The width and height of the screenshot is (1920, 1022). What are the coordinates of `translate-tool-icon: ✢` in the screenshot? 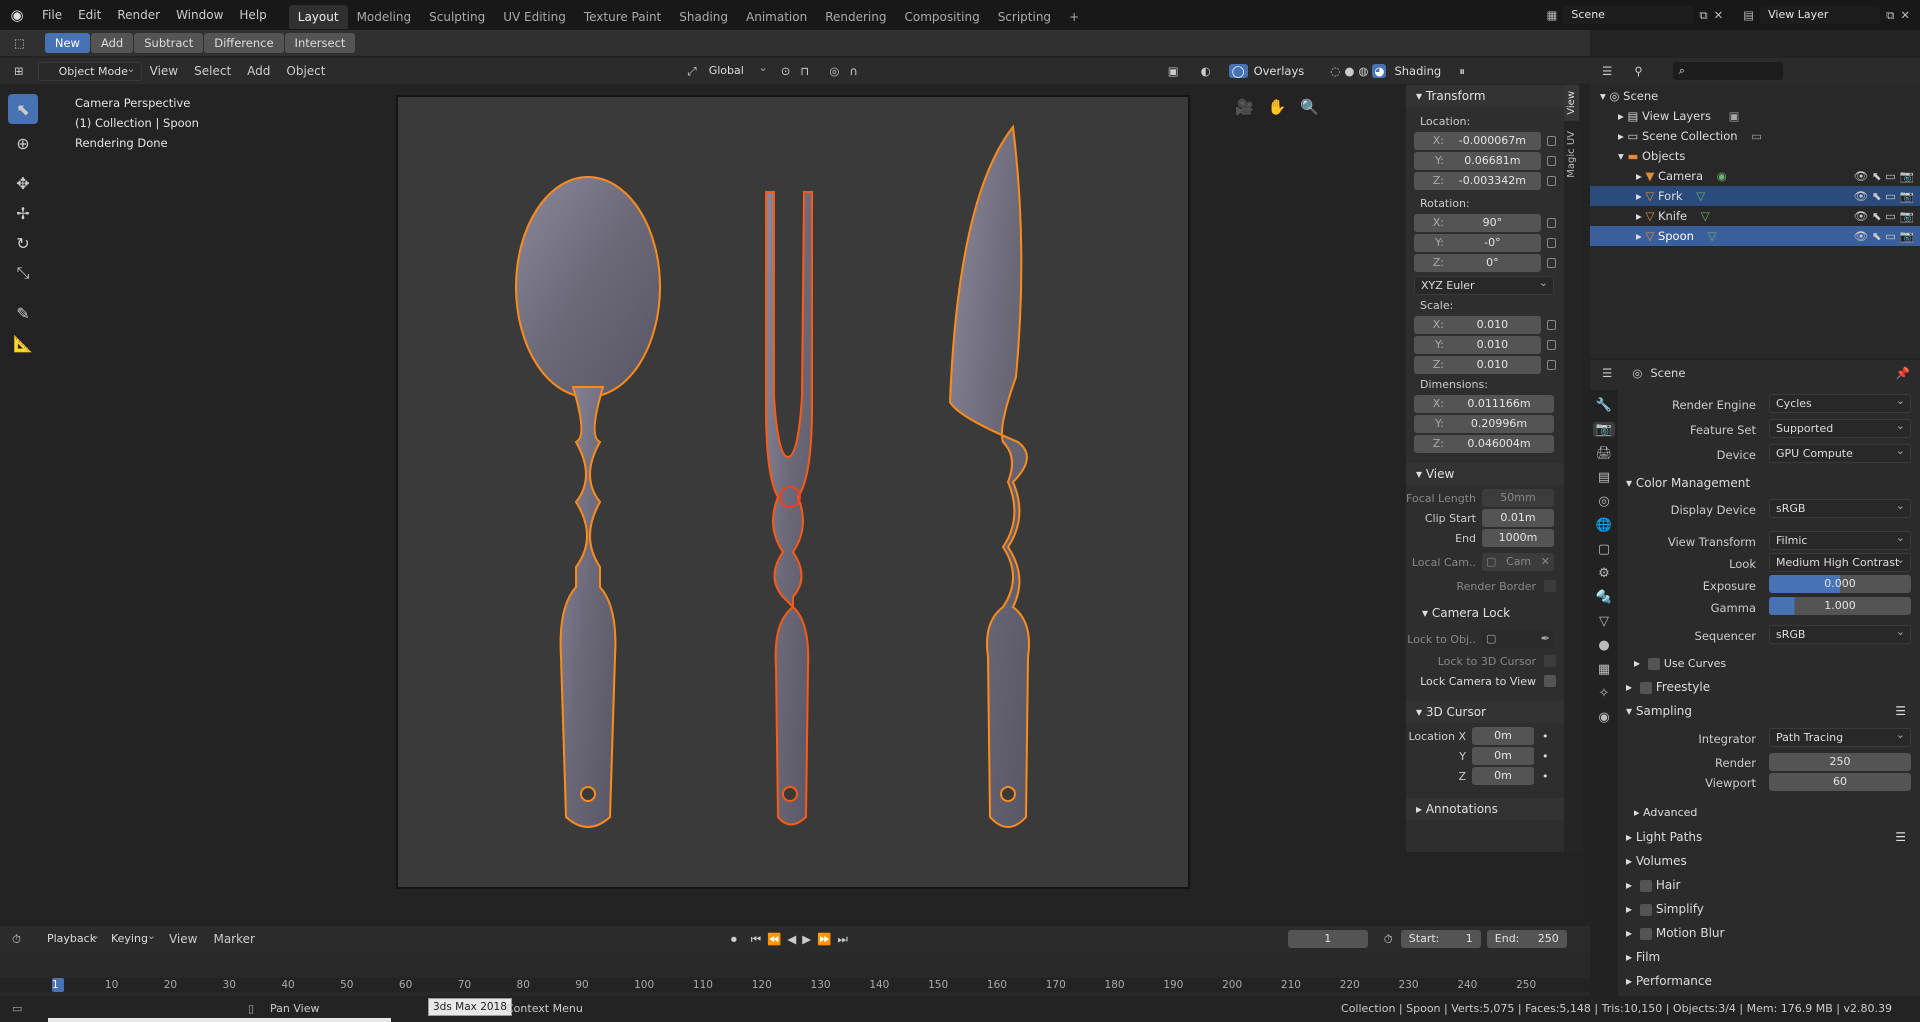 It's located at (23, 213).